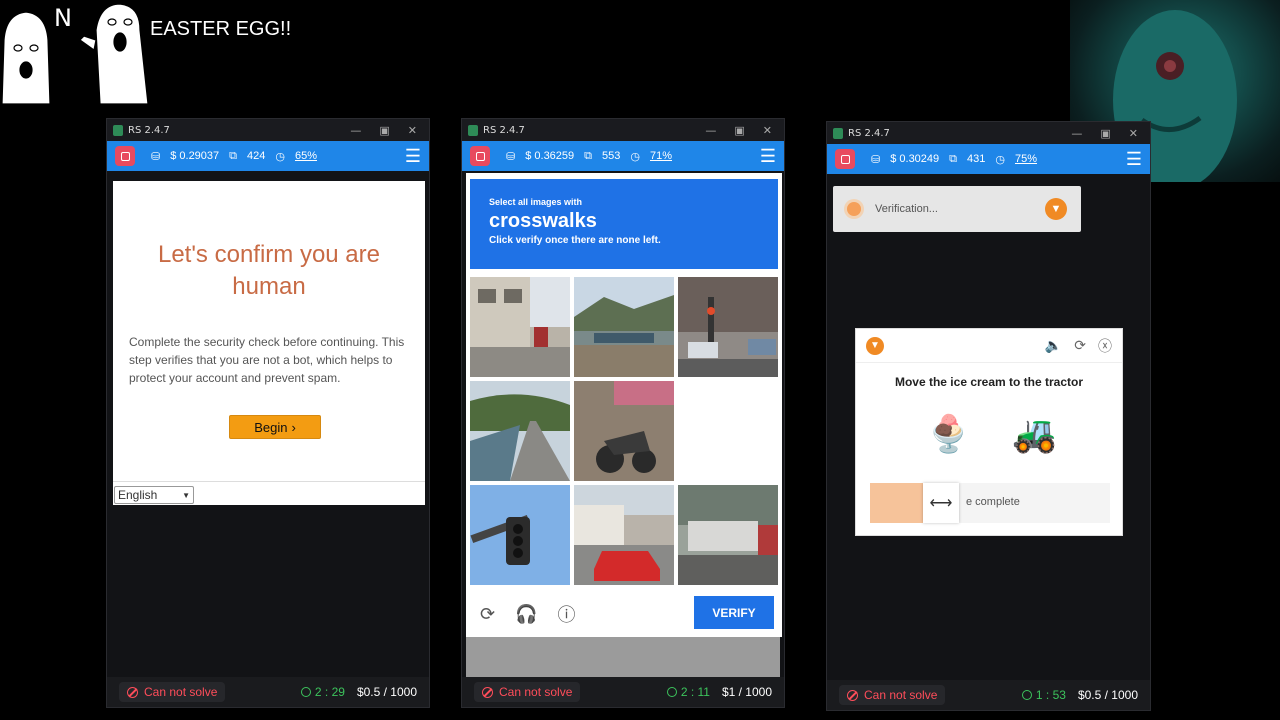 The height and width of the screenshot is (720, 1280). I want to click on success-rate-link: 71%, so click(661, 156).